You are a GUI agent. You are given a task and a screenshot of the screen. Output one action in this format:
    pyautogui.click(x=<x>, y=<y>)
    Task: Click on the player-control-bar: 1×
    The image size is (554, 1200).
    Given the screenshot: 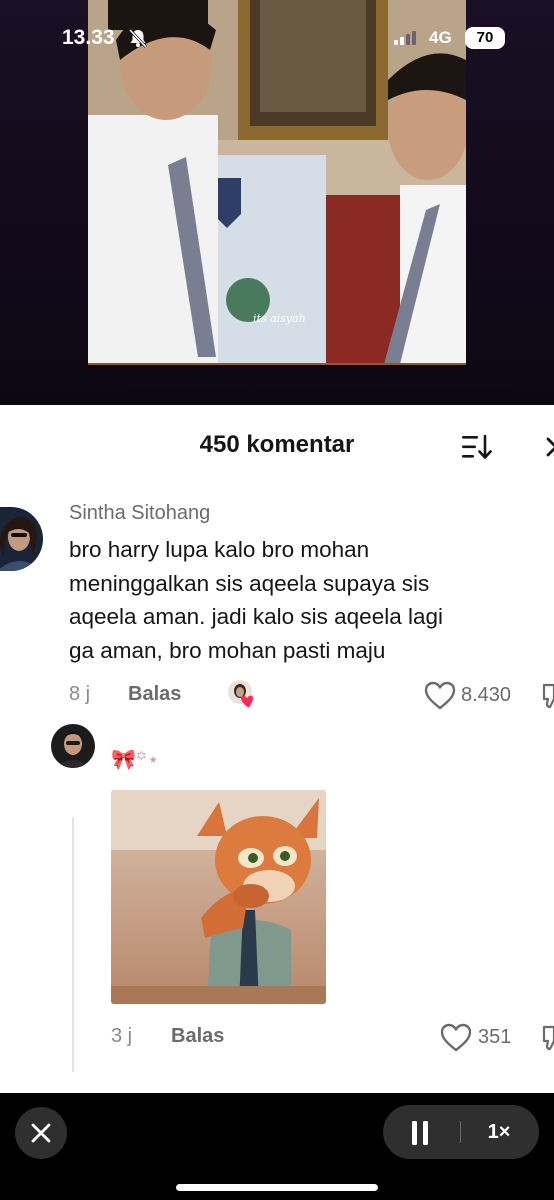 What is the action you would take?
    pyautogui.click(x=277, y=1146)
    